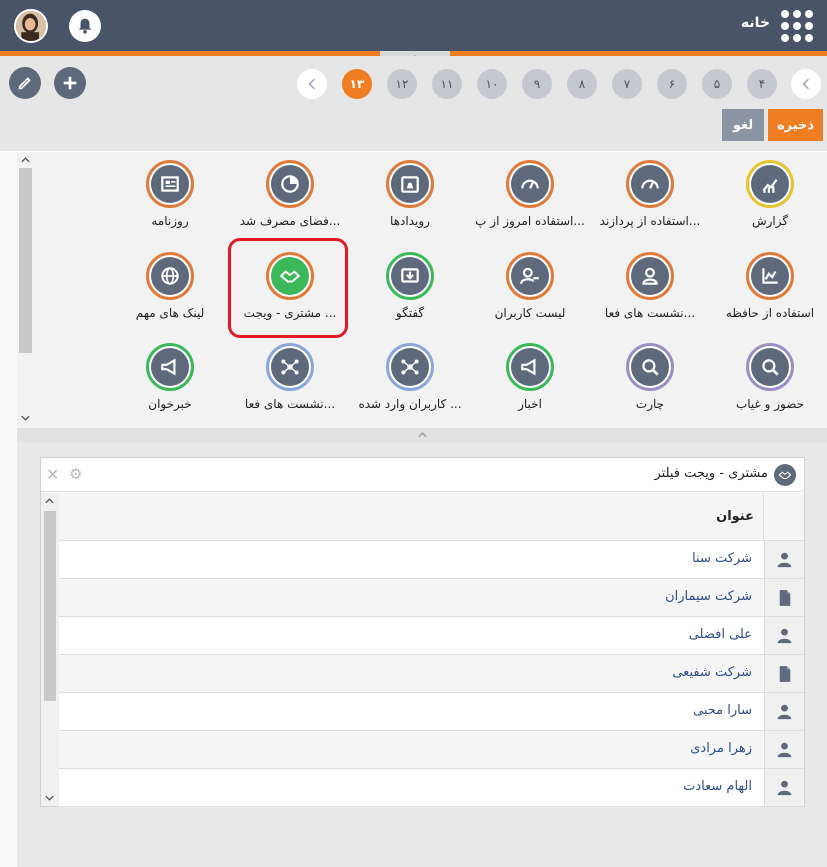 The image size is (827, 867). Describe the element at coordinates (168, 380) in the screenshot. I see `widget-tile: خبرخوان` at that location.